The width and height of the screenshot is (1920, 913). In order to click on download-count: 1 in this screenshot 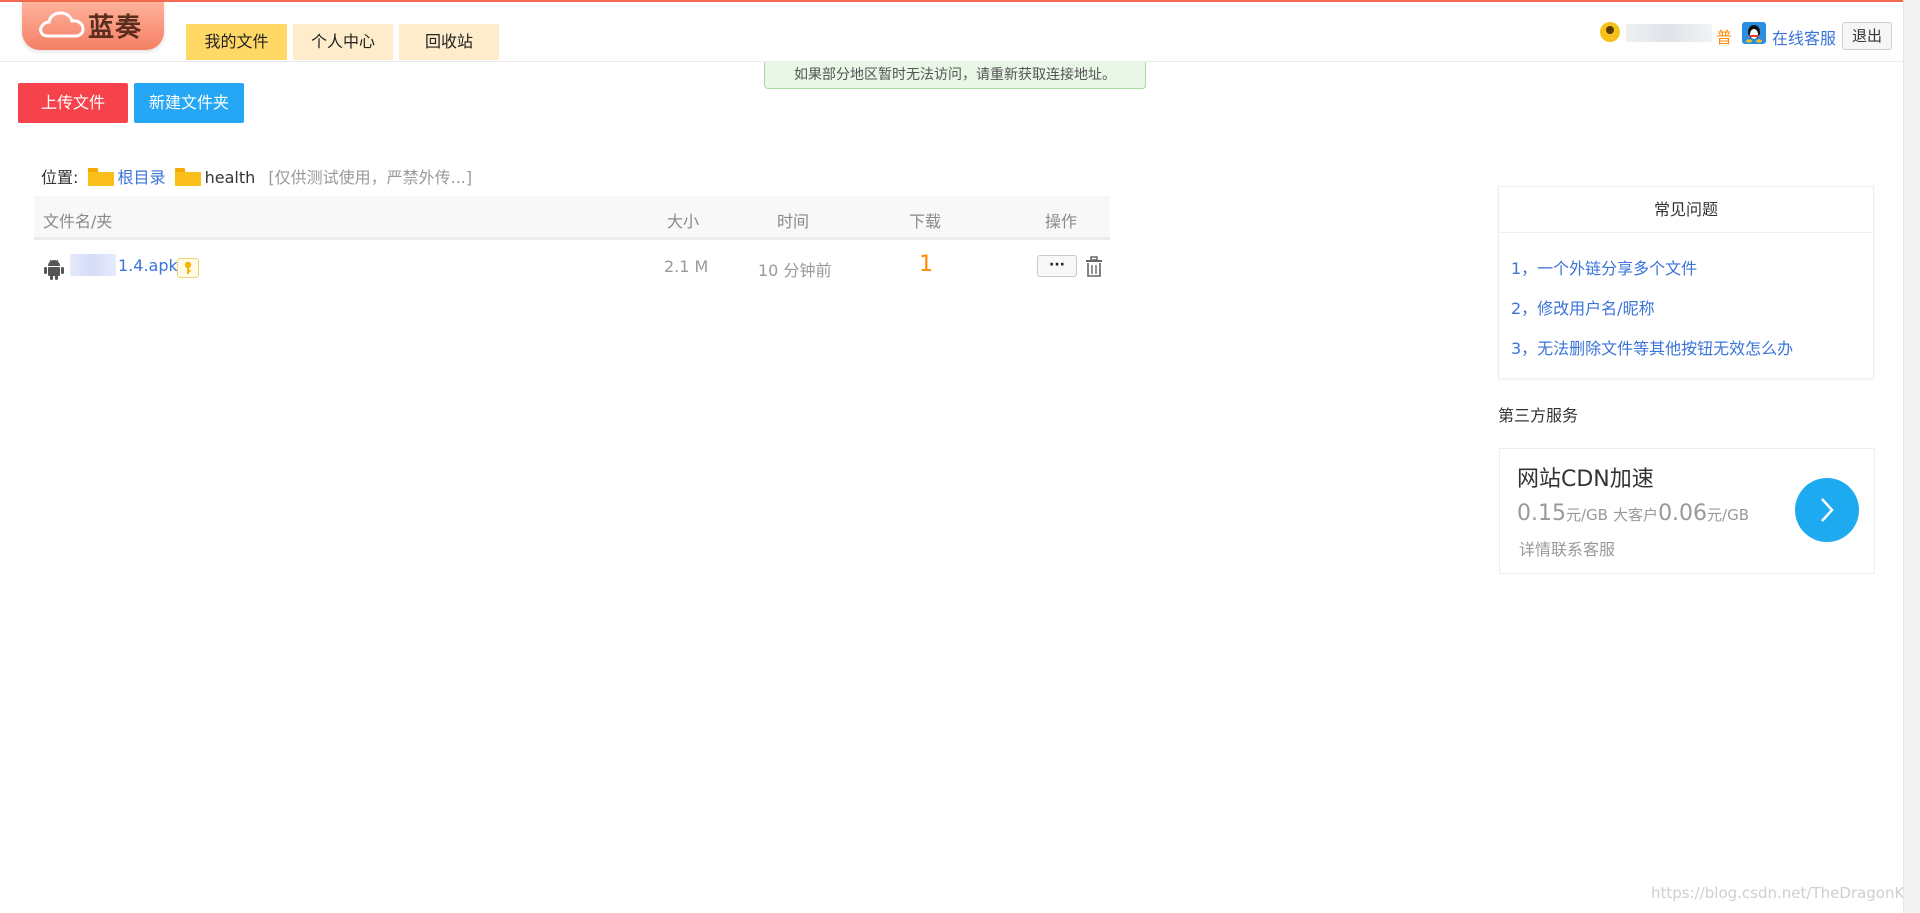, I will do `click(926, 264)`.